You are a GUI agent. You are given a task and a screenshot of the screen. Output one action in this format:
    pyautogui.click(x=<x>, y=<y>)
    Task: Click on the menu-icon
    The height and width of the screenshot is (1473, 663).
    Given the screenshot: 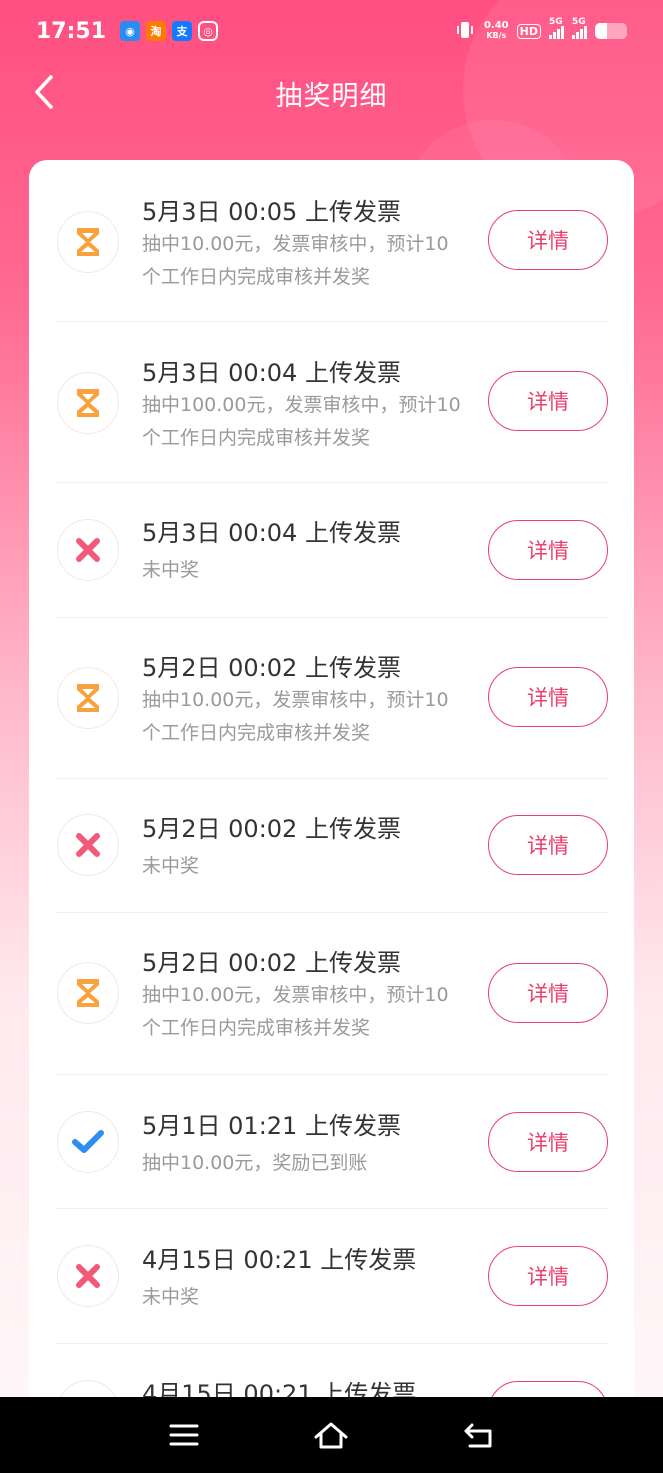 What is the action you would take?
    pyautogui.click(x=184, y=1435)
    